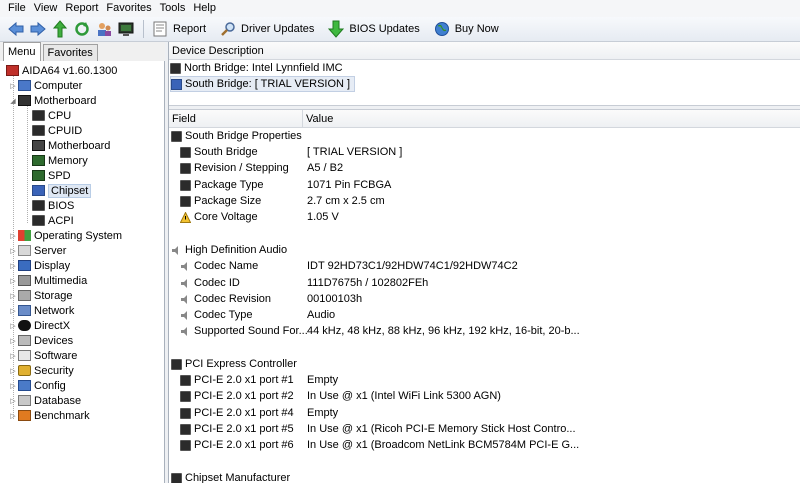 The width and height of the screenshot is (800, 483). I want to click on tree-item-label: Multimedia, so click(61, 280).